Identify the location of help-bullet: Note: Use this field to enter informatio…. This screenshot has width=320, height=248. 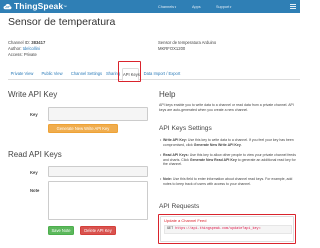
(228, 181).